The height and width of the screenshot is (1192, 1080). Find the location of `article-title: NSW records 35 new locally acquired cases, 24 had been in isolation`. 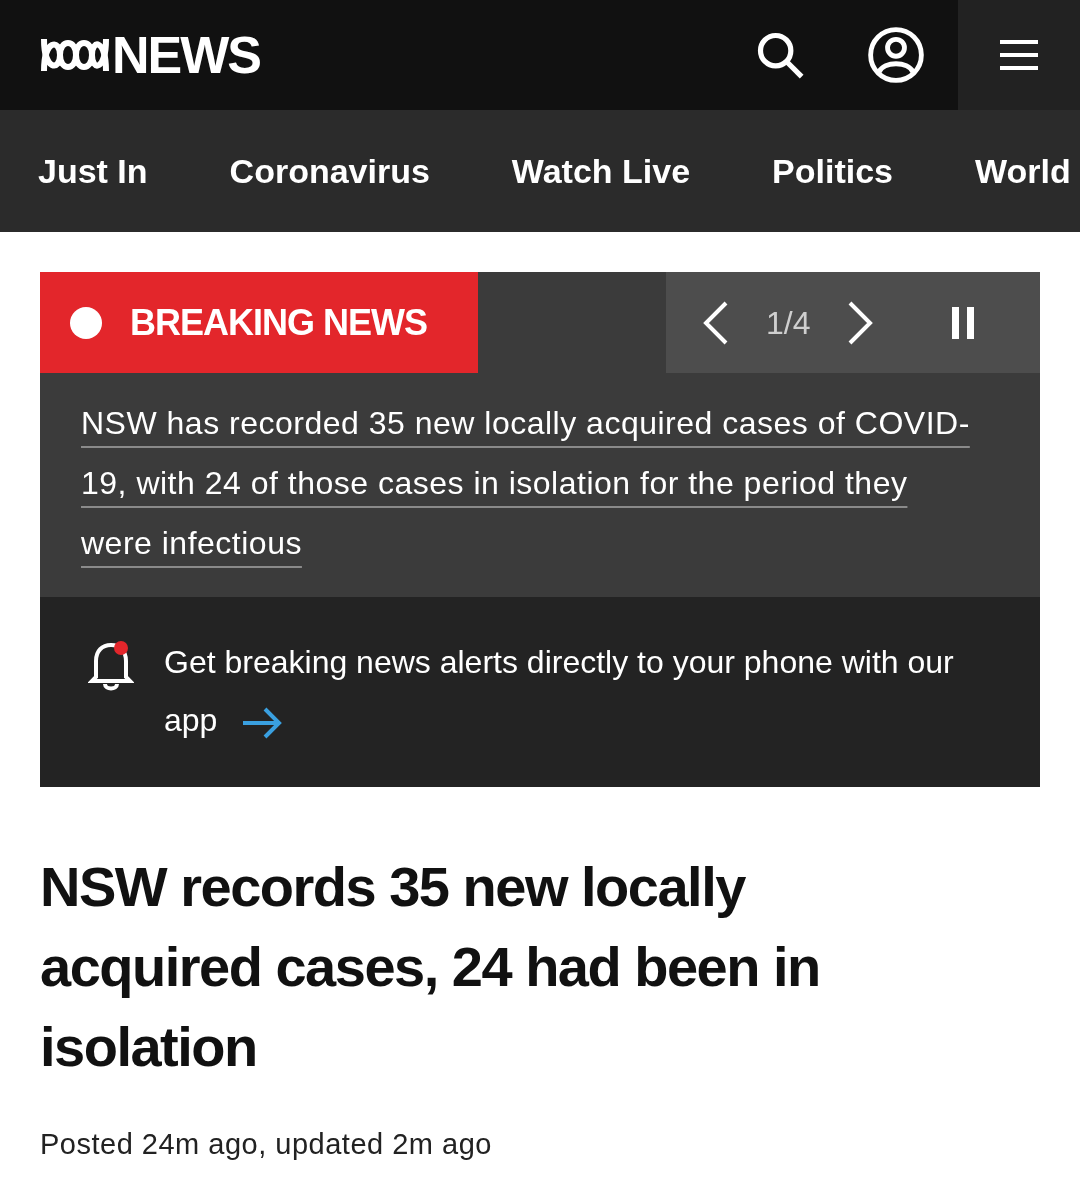

article-title: NSW records 35 new locally acquired cases, 24 had been in isolation is located at coordinates (430, 967).